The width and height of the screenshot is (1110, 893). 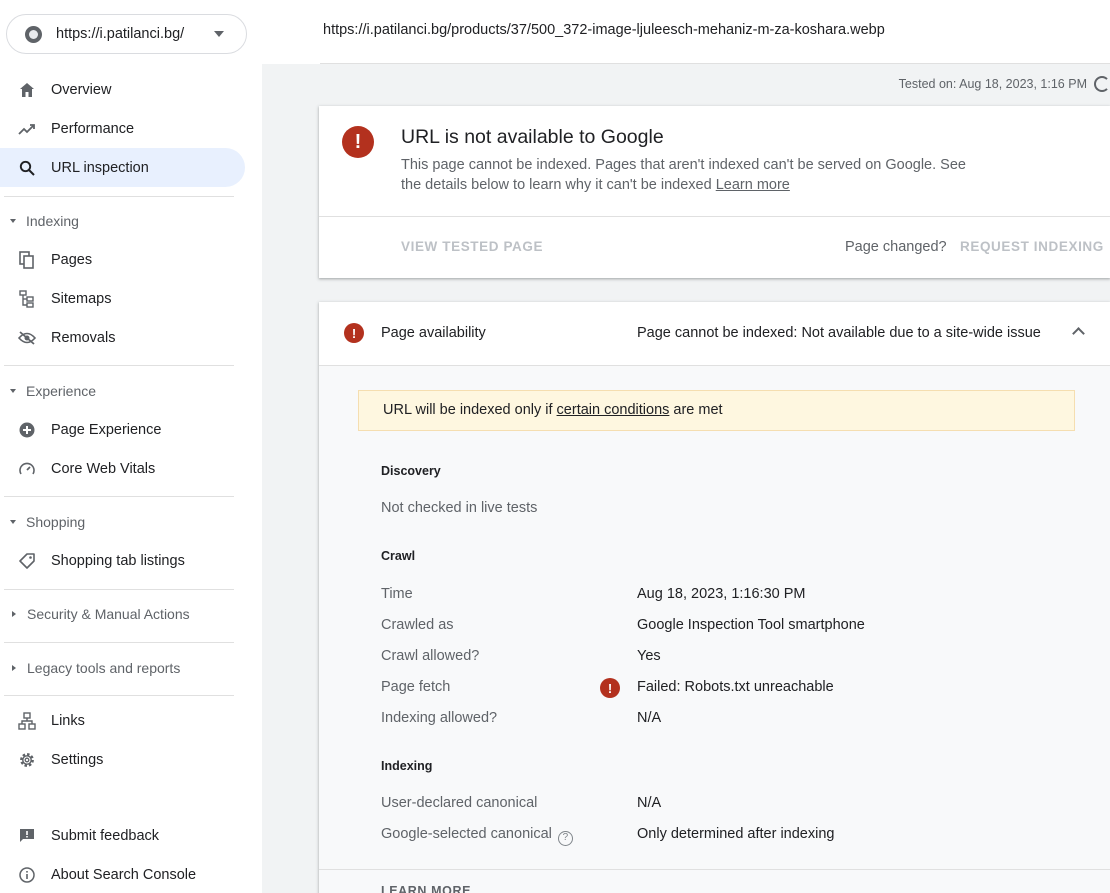 What do you see at coordinates (105, 835) in the screenshot?
I see `sidebar-item-label: Submit feedback` at bounding box center [105, 835].